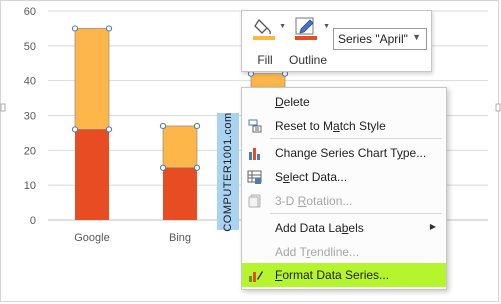 This screenshot has width=501, height=304. I want to click on paint-bucket-icon, so click(264, 29).